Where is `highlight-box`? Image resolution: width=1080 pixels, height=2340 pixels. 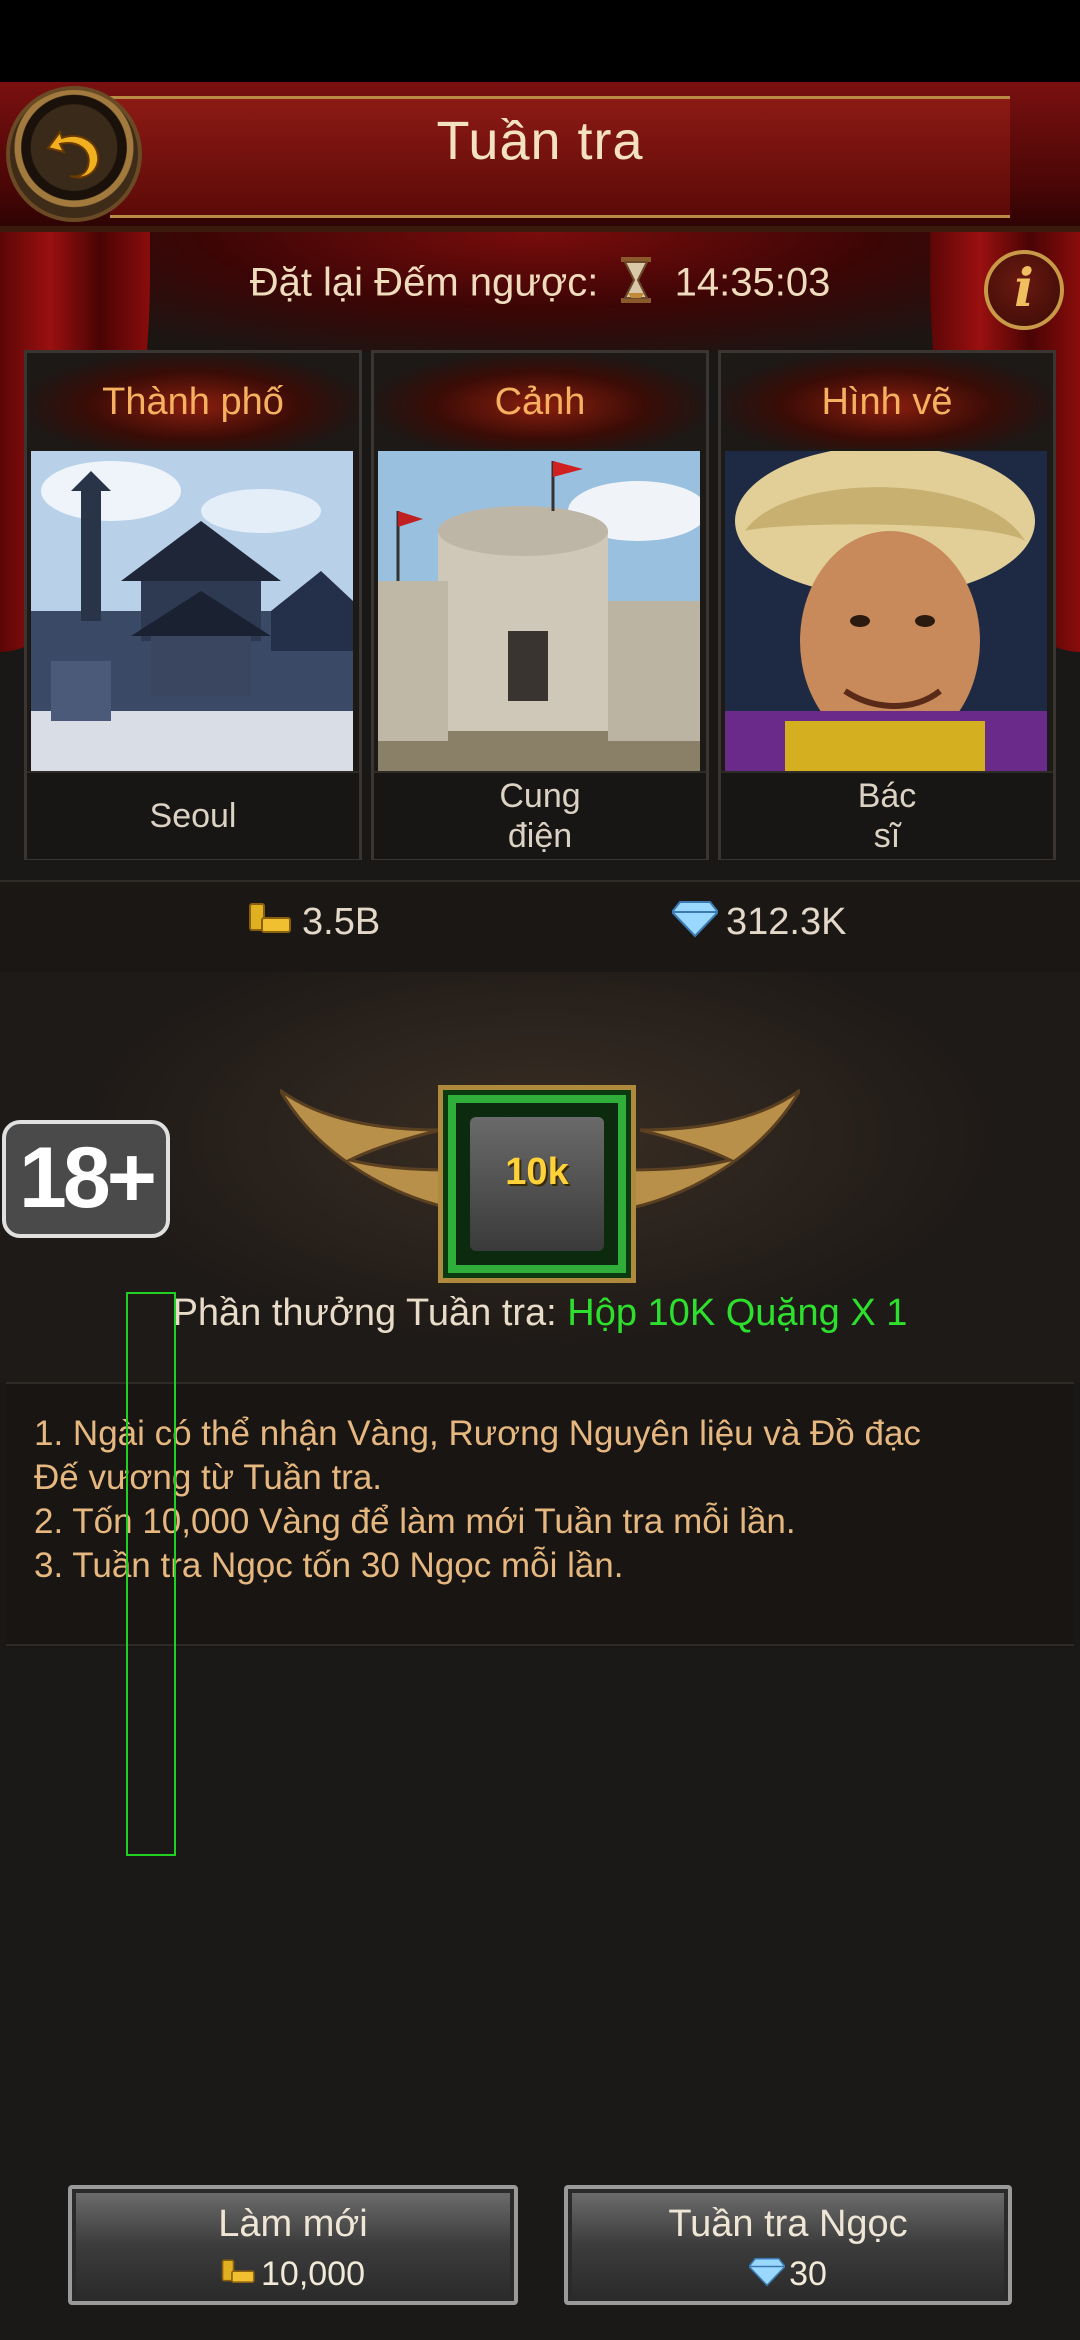 highlight-box is located at coordinates (151, 1574).